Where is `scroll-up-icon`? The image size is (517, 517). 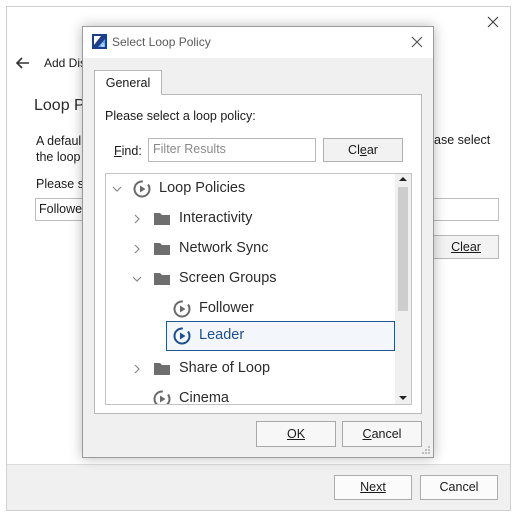 scroll-up-icon is located at coordinates (403, 179).